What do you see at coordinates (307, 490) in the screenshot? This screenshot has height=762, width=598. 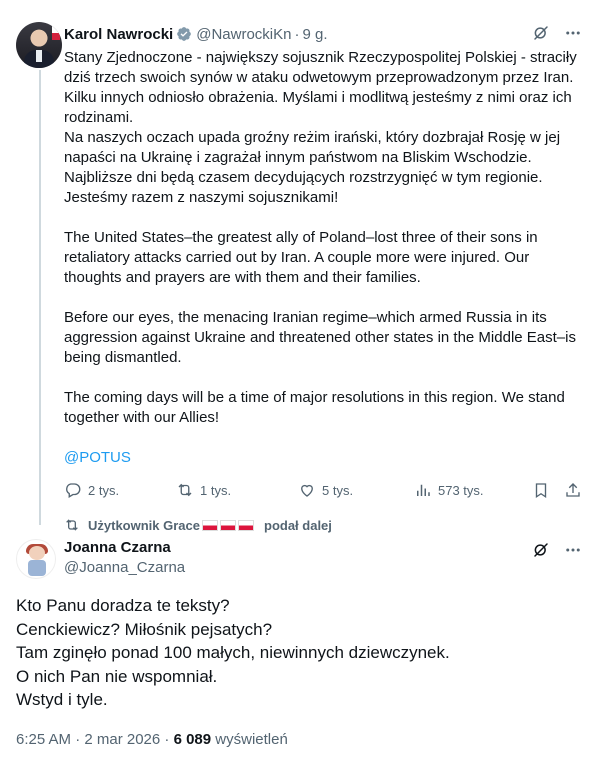 I see `heart-icon` at bounding box center [307, 490].